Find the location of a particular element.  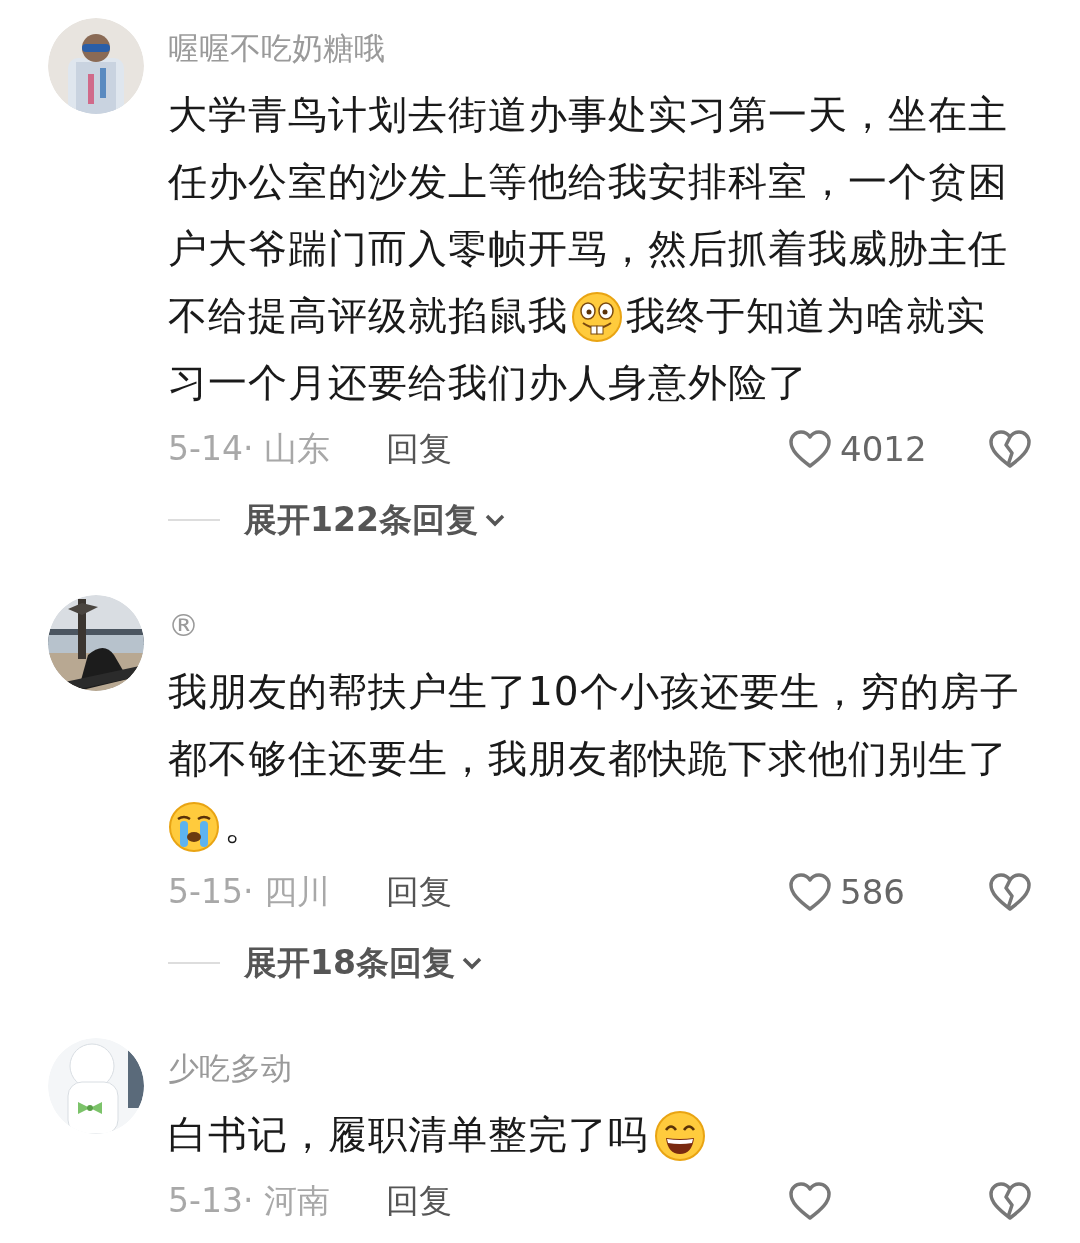

comment-text: 习一个月还要给我们办人身意外险了 is located at coordinates (488, 383).